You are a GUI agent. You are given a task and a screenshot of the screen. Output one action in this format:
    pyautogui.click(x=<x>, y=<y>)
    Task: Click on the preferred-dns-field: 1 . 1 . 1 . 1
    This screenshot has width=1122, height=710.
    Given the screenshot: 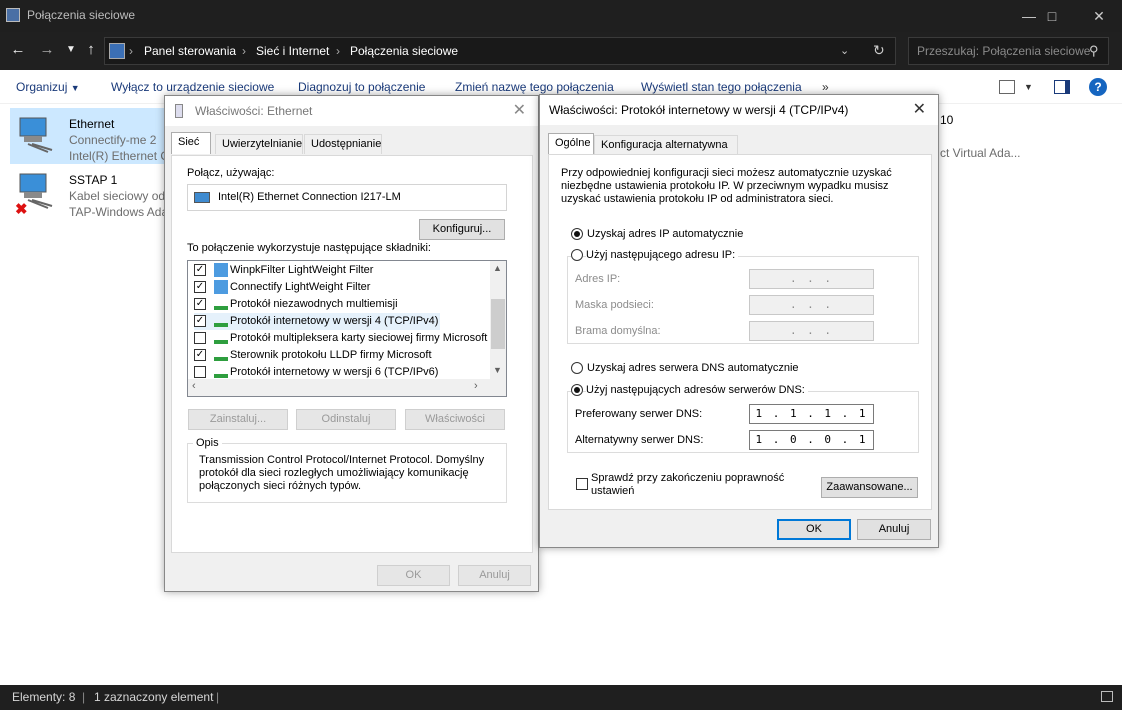 What is the action you would take?
    pyautogui.click(x=811, y=414)
    